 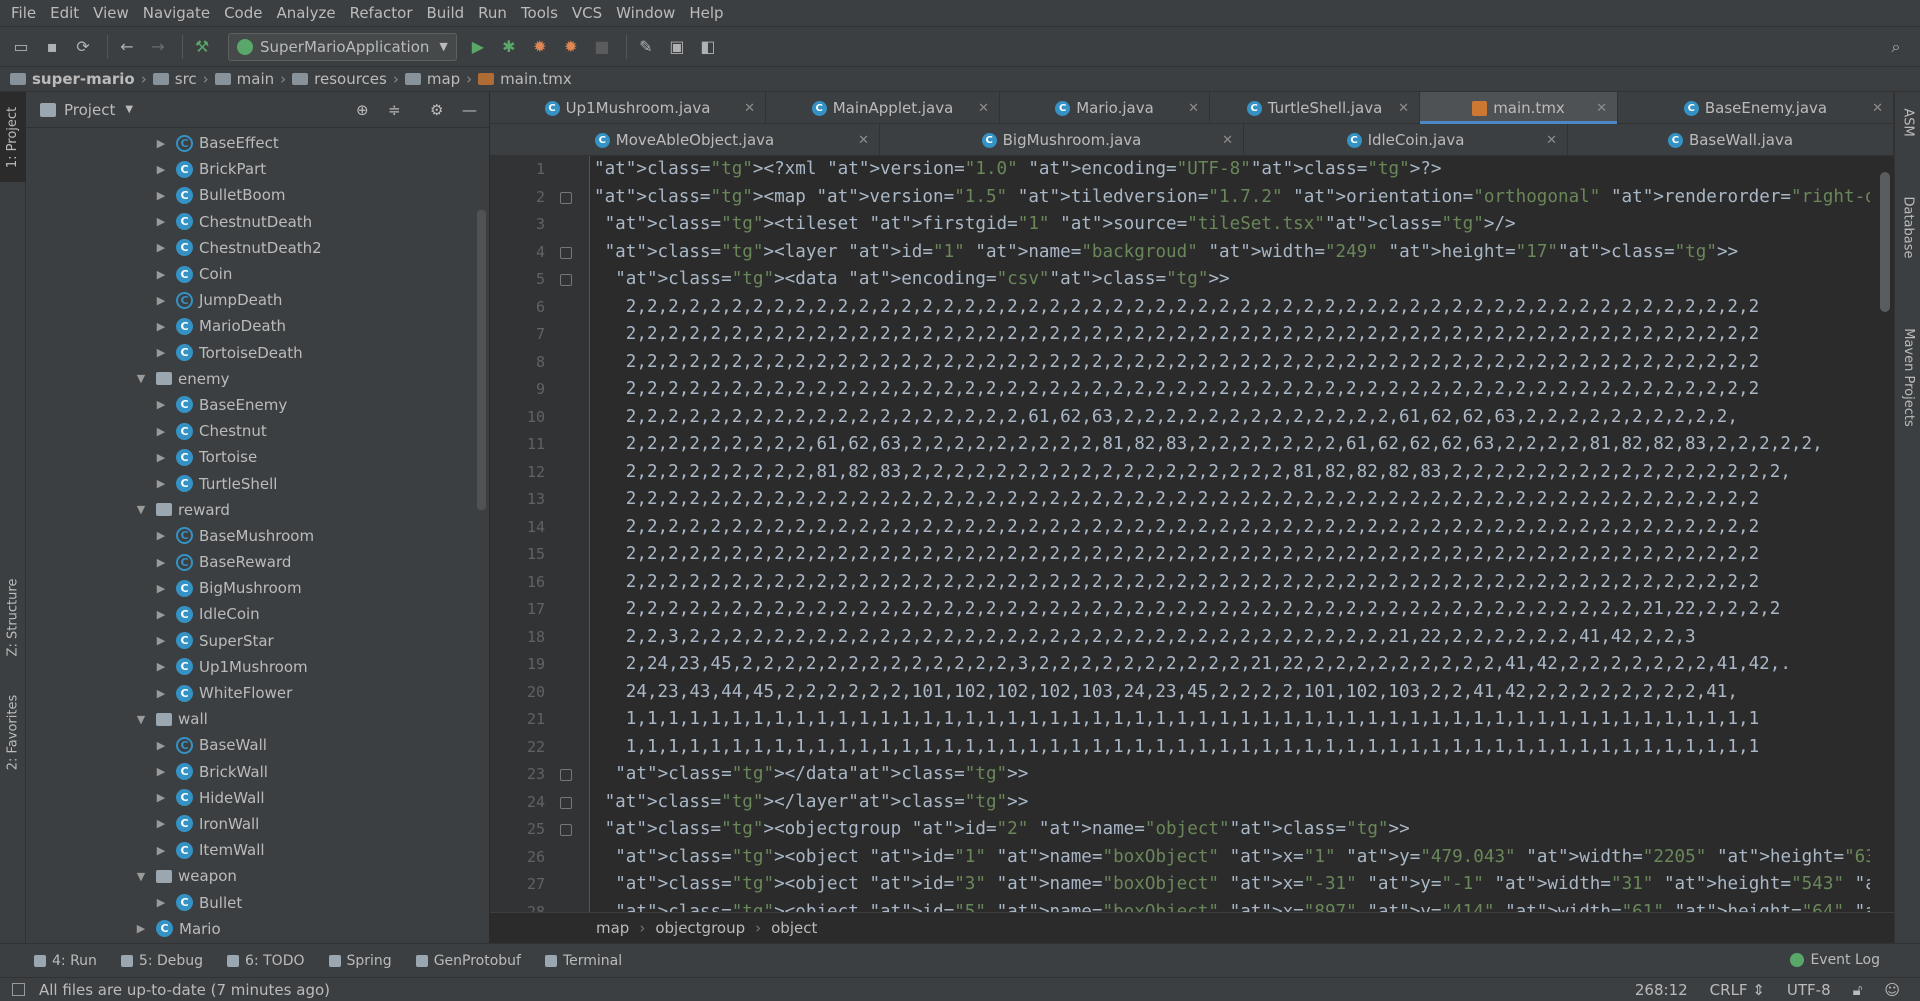 I want to click on sdk-manager-icon: ◧, so click(x=708, y=47).